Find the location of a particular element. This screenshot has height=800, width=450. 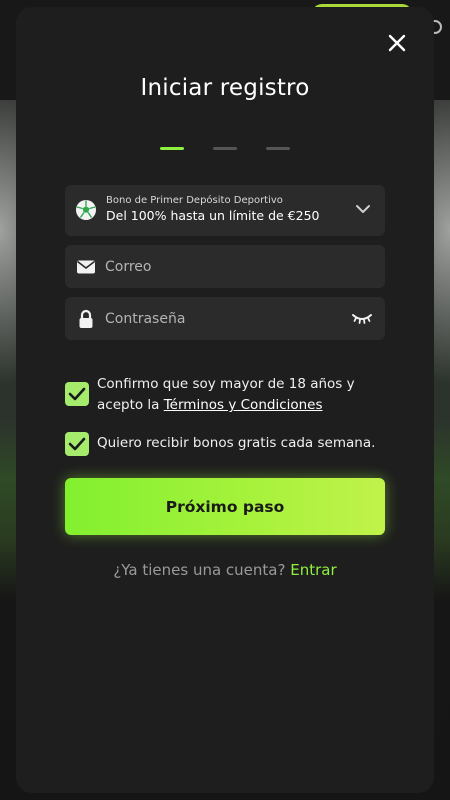

email-field is located at coordinates (225, 266).